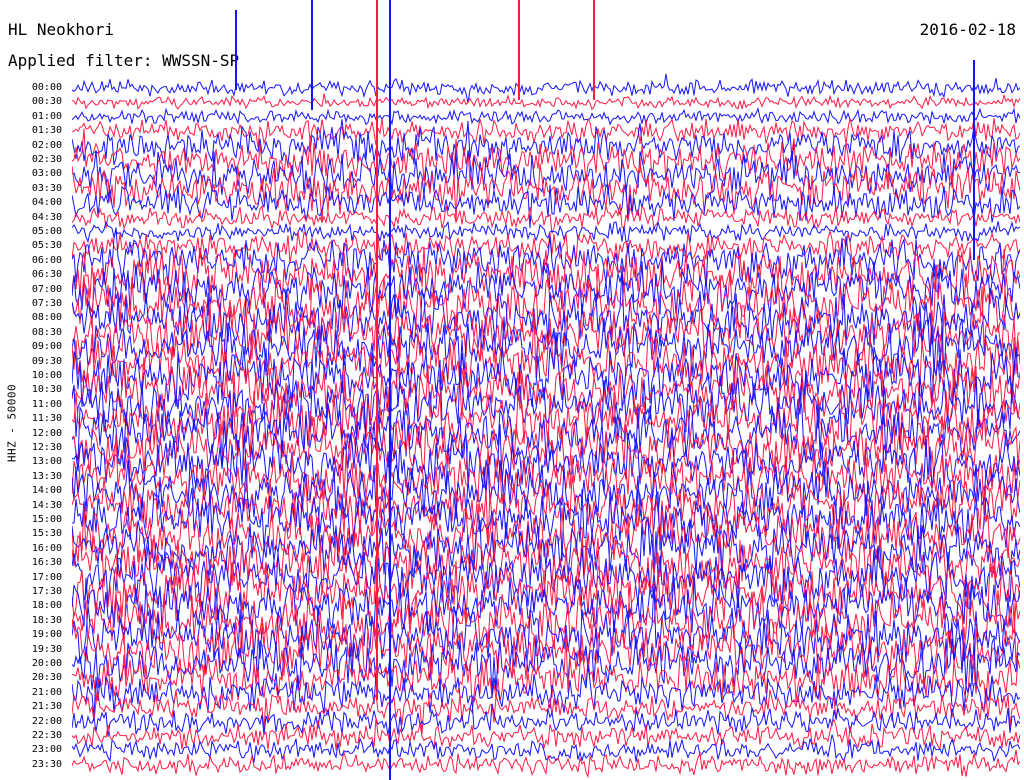 The height and width of the screenshot is (780, 1024). I want to click on row-label: 20:30, so click(46, 678).